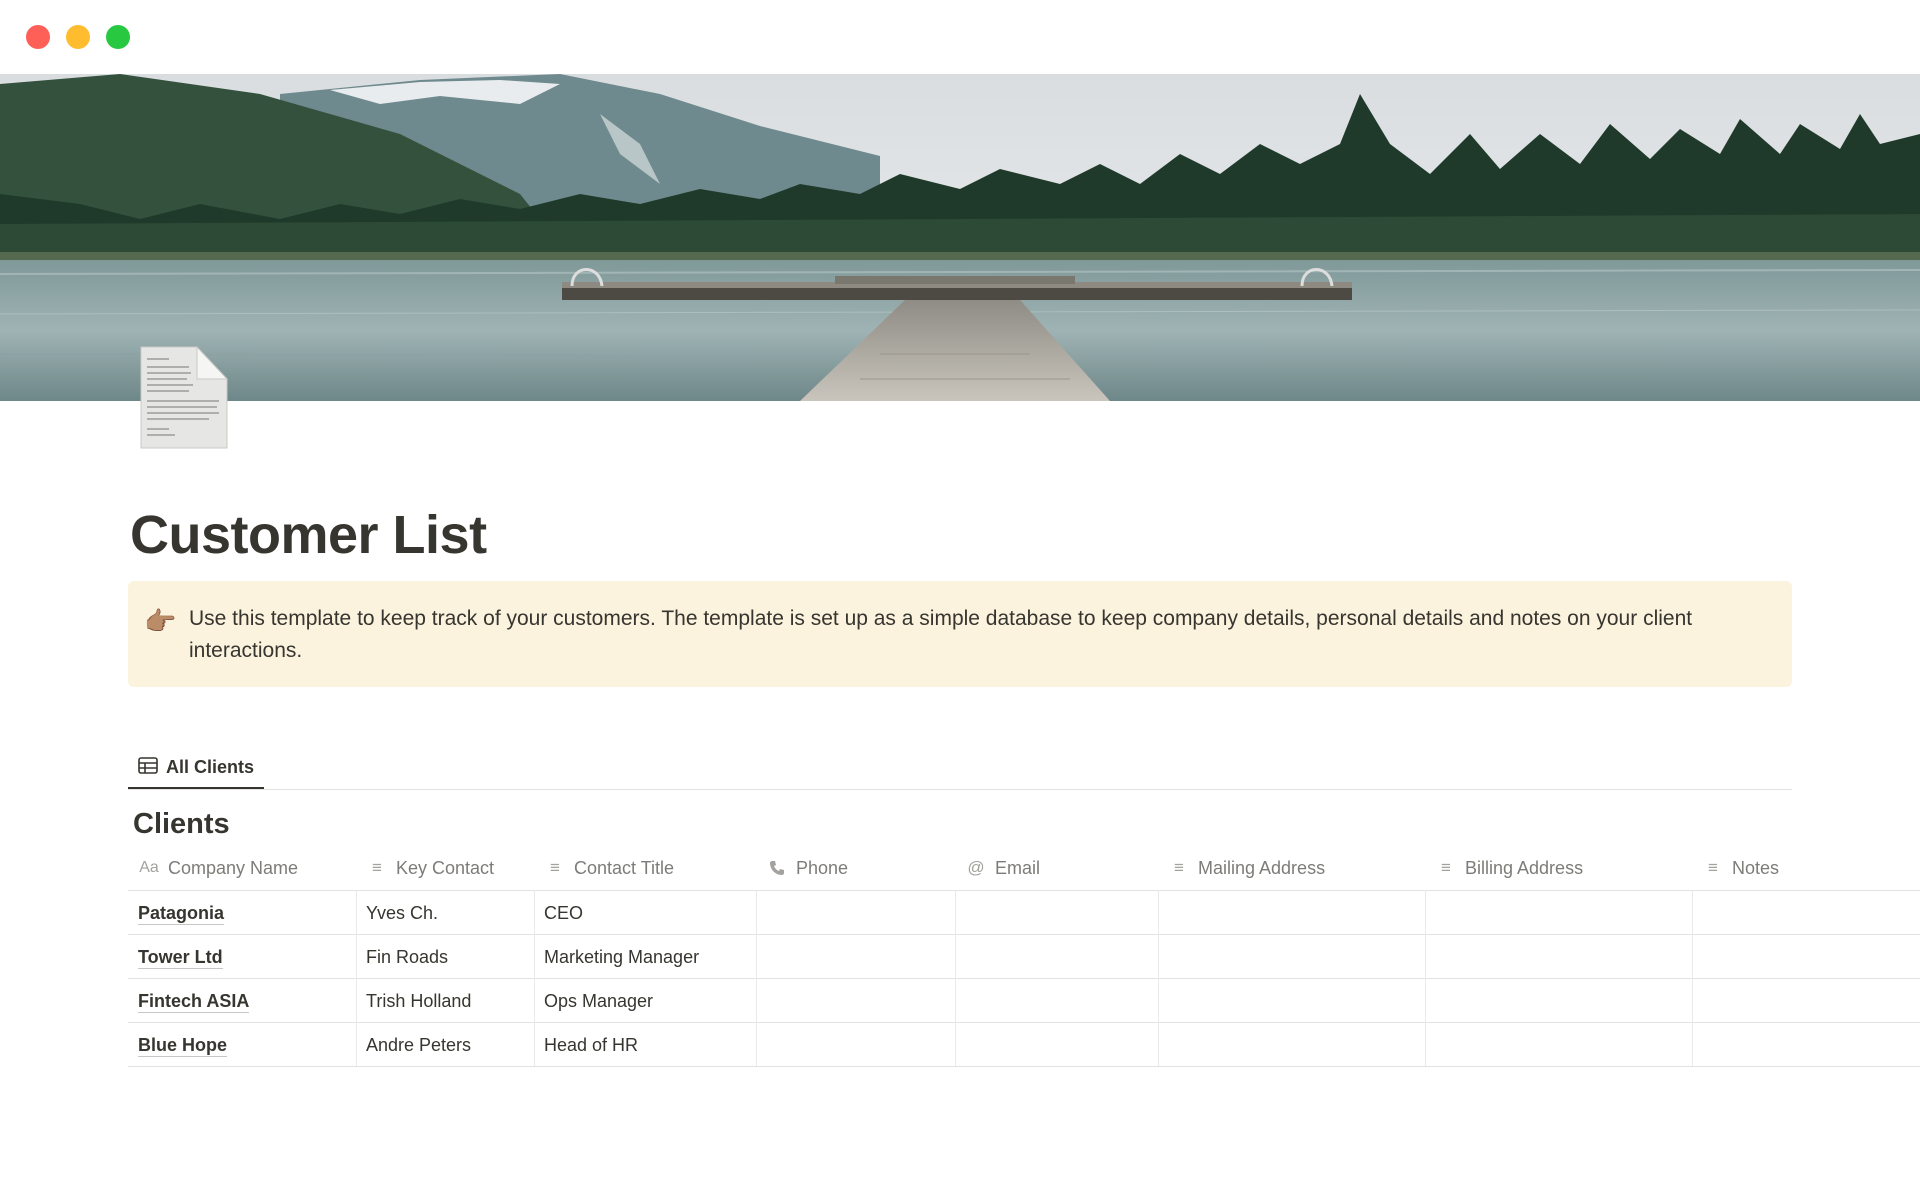 The height and width of the screenshot is (1200, 1920). I want to click on pointing-hand-emoji: 👉🏽, so click(160, 621).